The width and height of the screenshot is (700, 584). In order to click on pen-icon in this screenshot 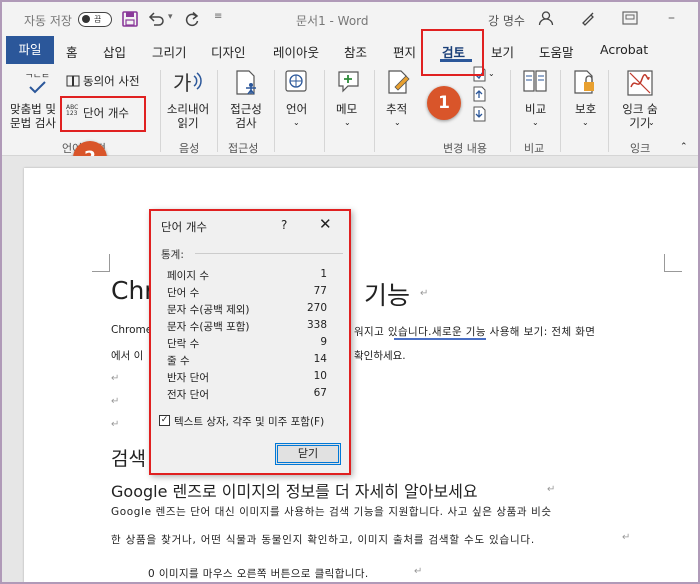, I will do `click(588, 18)`.